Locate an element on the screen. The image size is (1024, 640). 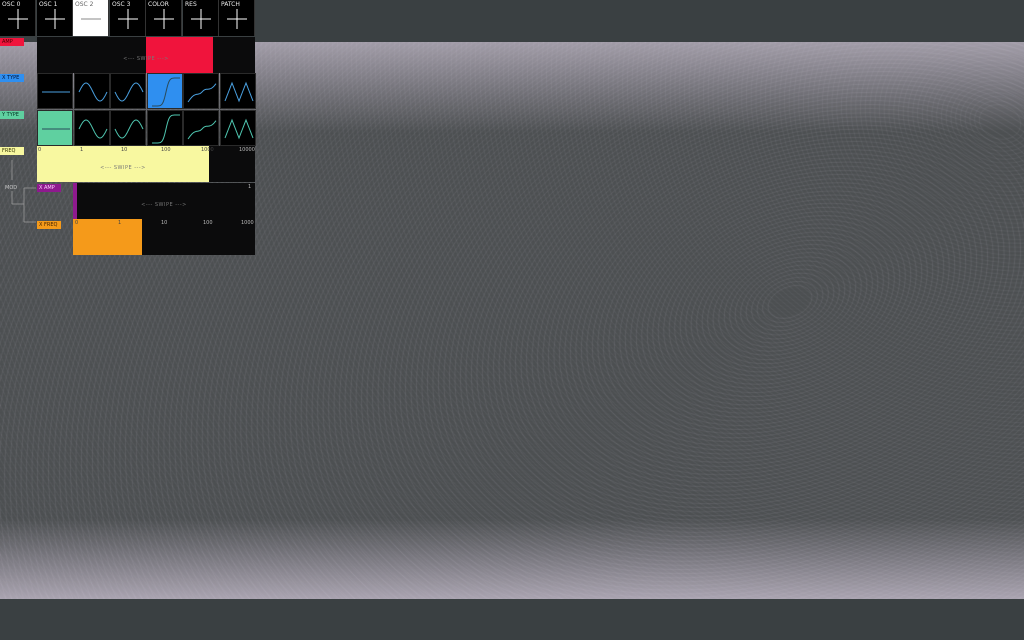
freq-swipe-hint: <--- SWIPE ---> is located at coordinates (123, 168).